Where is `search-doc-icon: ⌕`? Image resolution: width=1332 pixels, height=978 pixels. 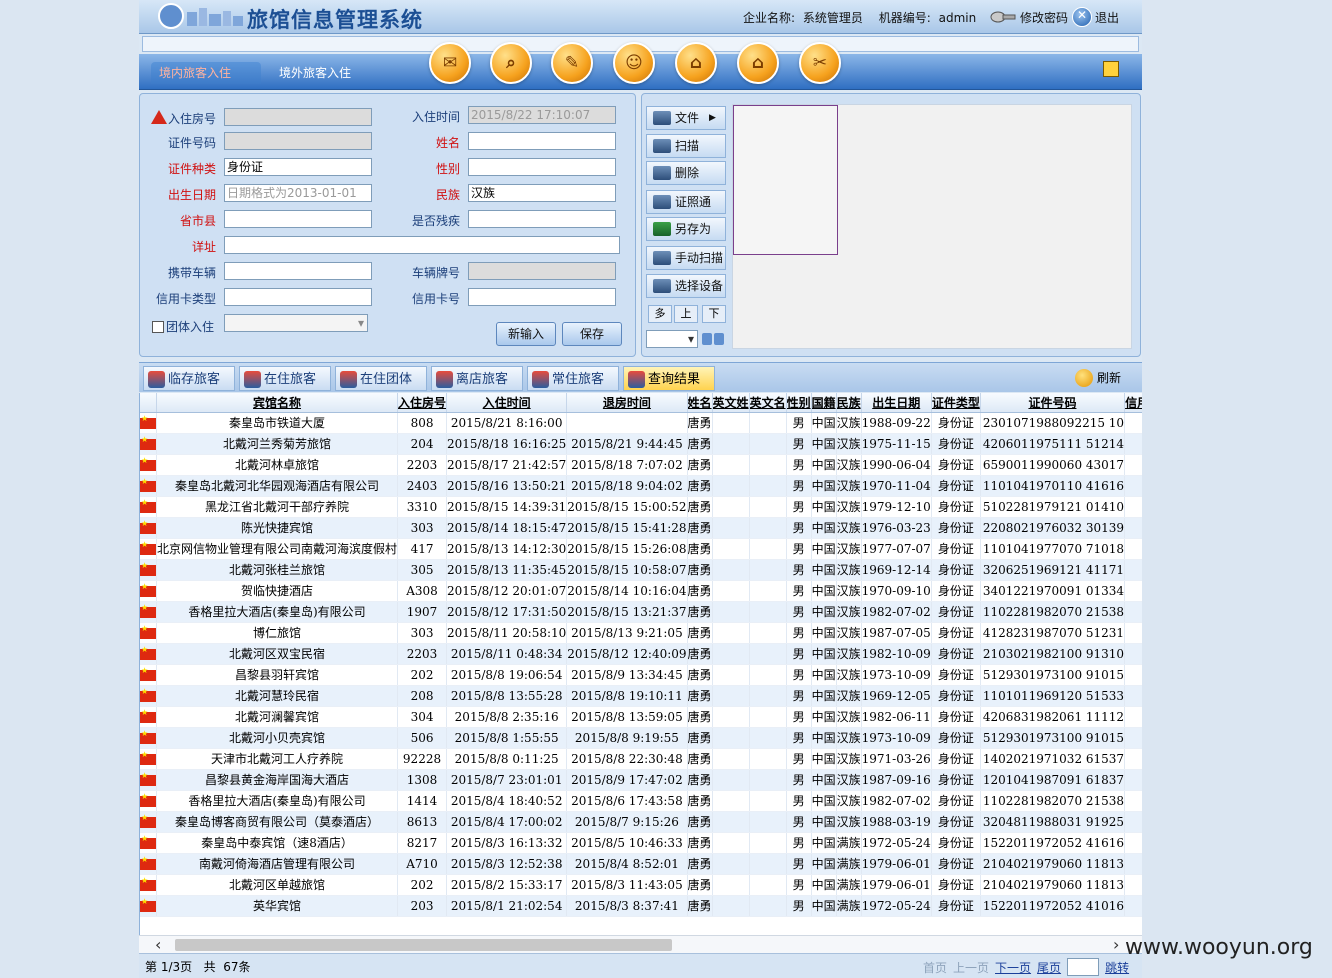 search-doc-icon: ⌕ is located at coordinates (511, 63).